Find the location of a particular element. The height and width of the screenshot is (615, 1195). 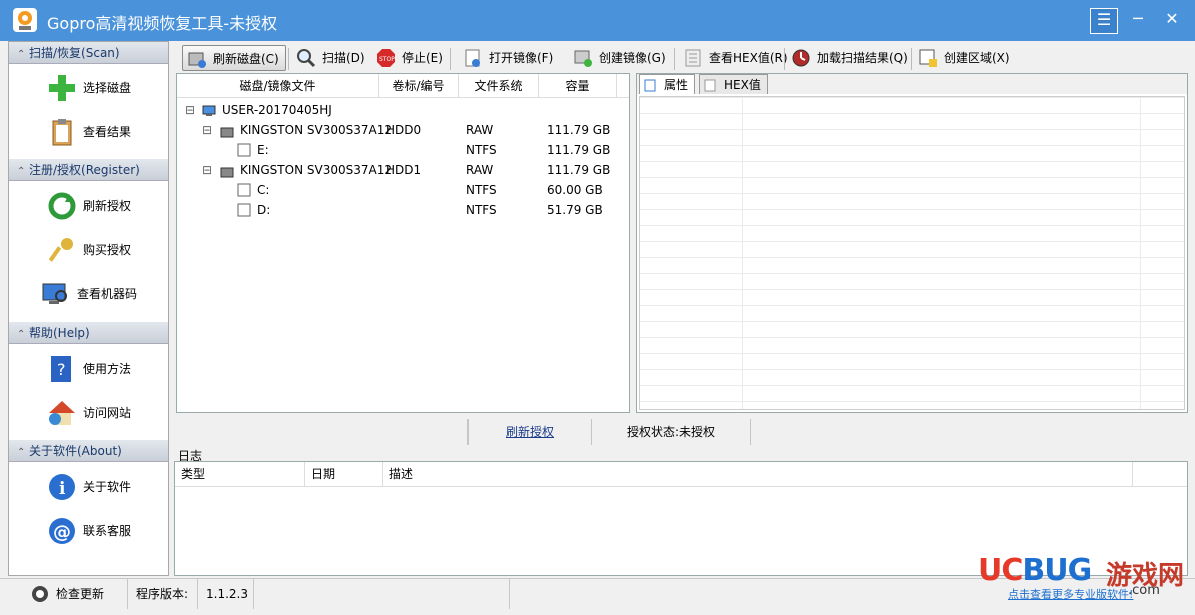

sidebar-item-refresh-license: 刷新授权 is located at coordinates (107, 206).